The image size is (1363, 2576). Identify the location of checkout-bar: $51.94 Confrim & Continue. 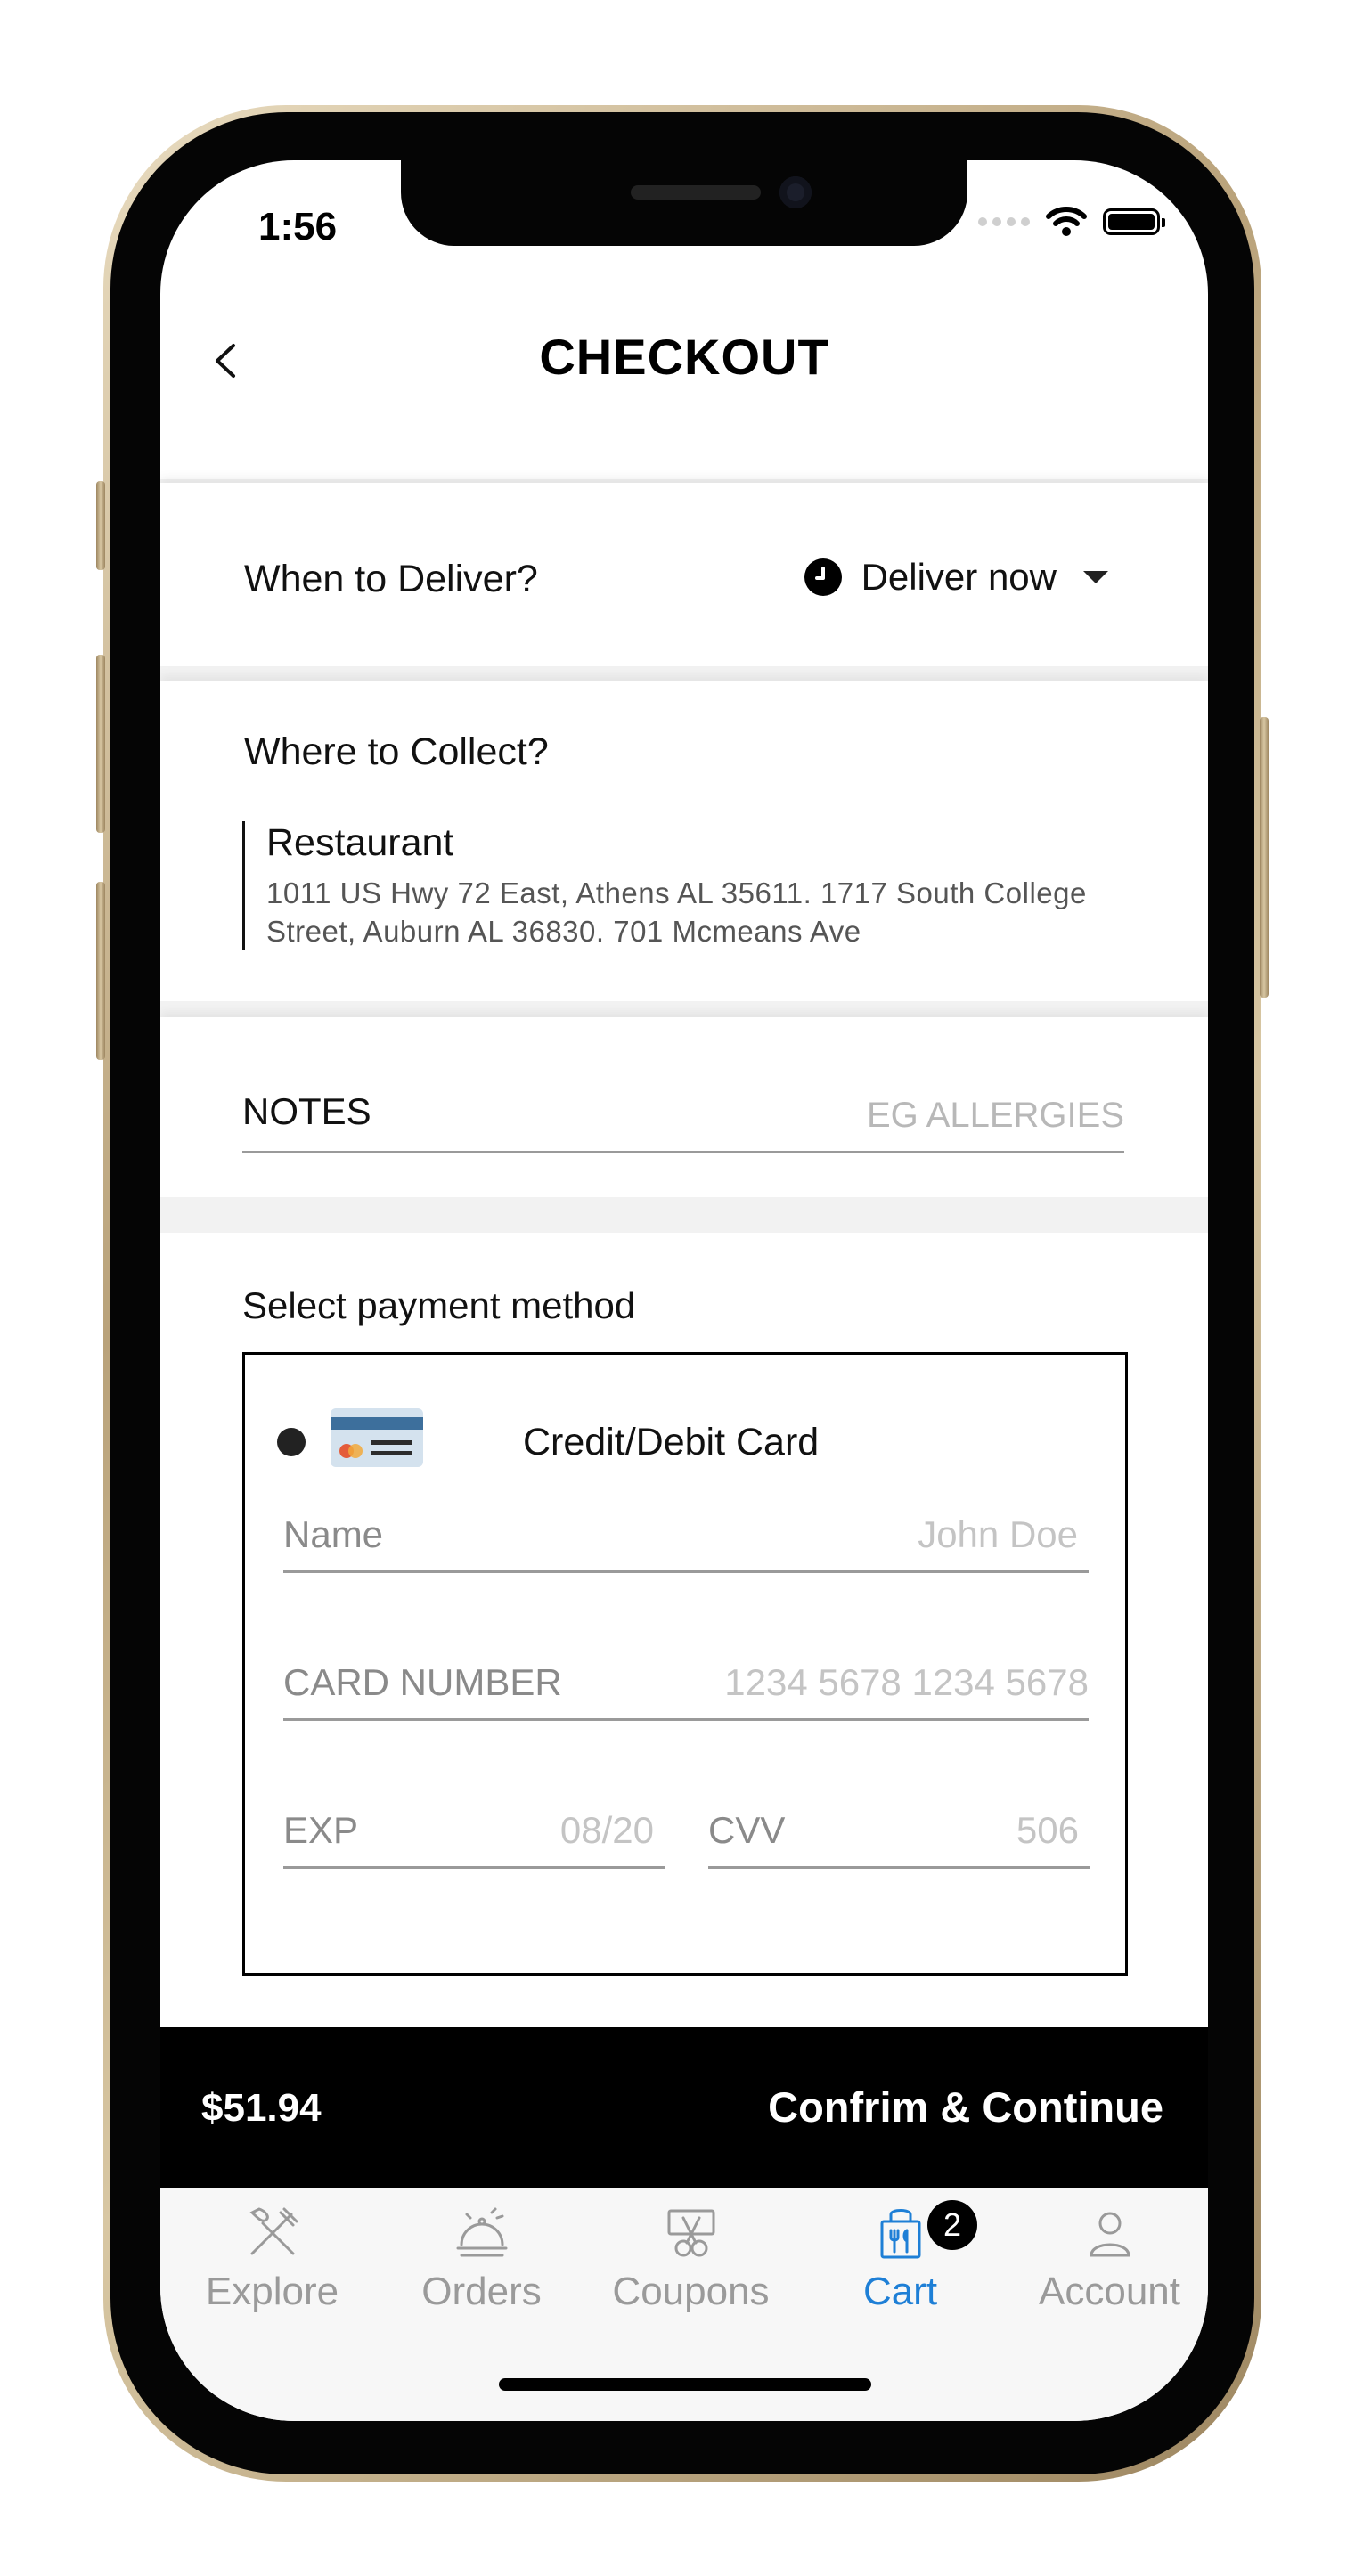
(684, 2108).